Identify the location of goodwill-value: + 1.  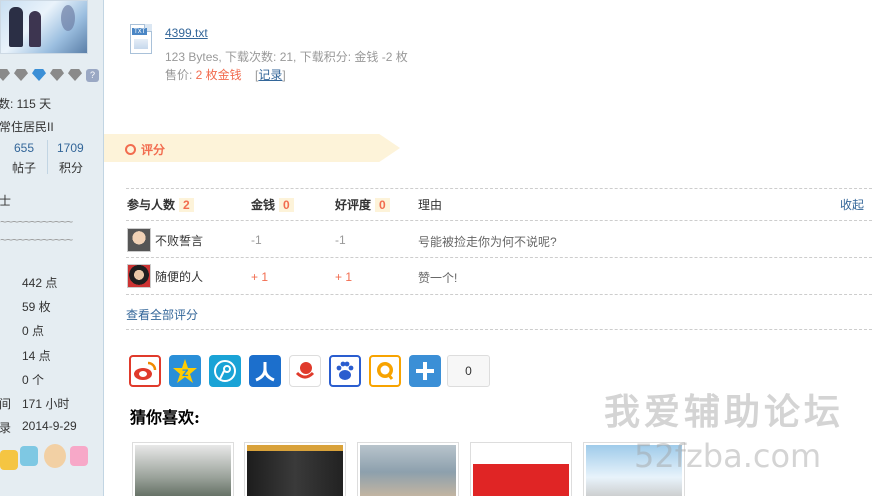
(344, 277).